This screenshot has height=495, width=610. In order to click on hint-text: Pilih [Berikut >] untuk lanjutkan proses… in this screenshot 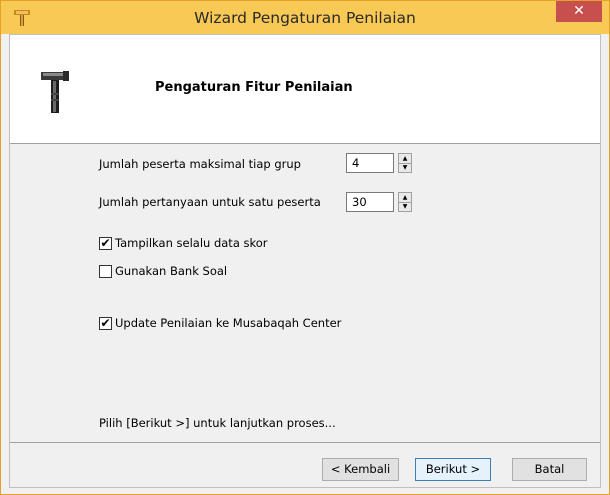, I will do `click(217, 423)`.